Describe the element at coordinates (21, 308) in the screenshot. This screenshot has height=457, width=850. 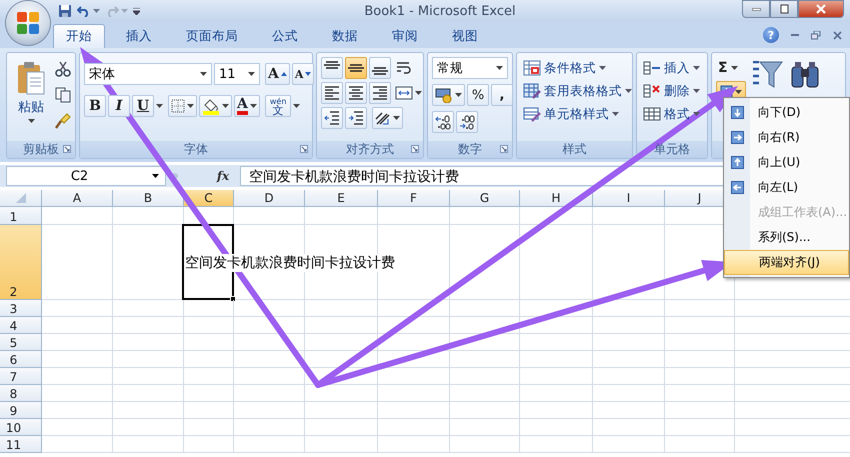
I see `row-header: 3` at that location.